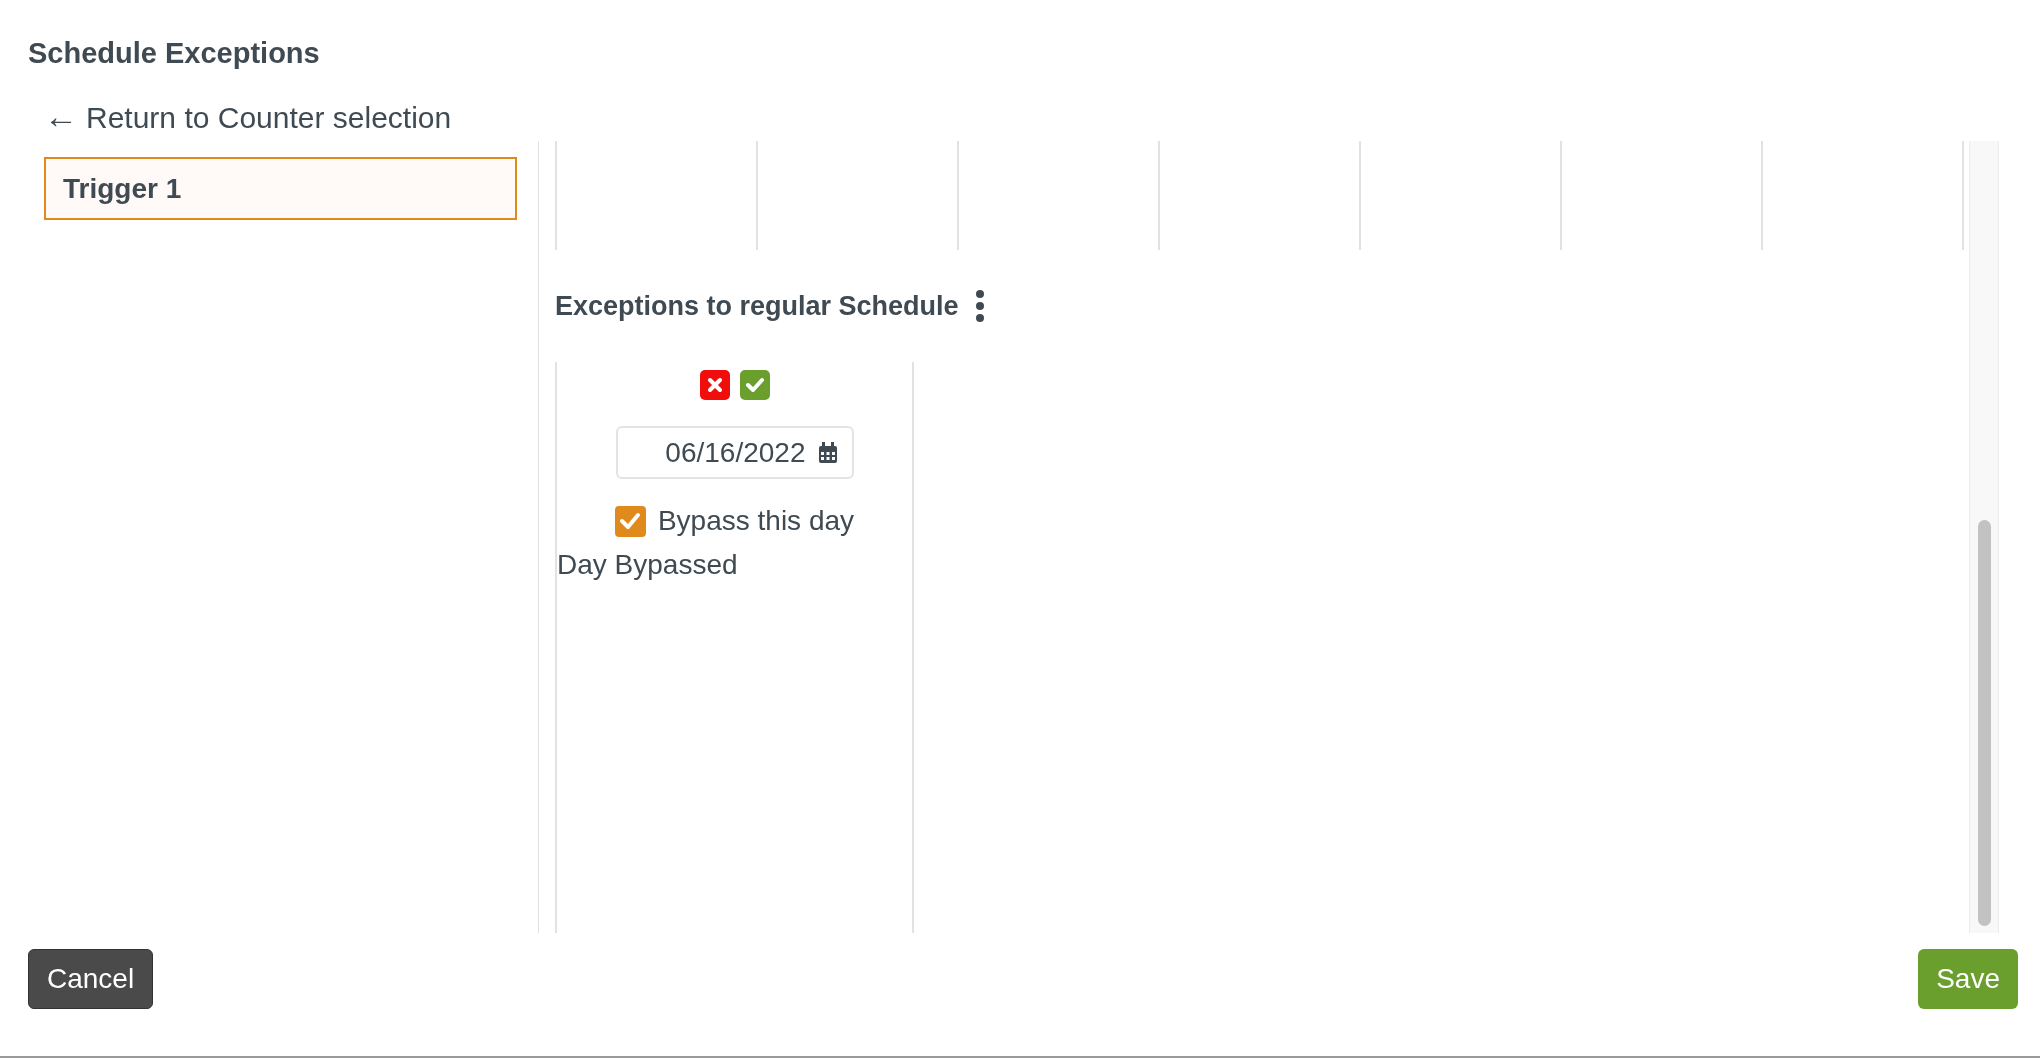  I want to click on more-options-icon, so click(979, 306).